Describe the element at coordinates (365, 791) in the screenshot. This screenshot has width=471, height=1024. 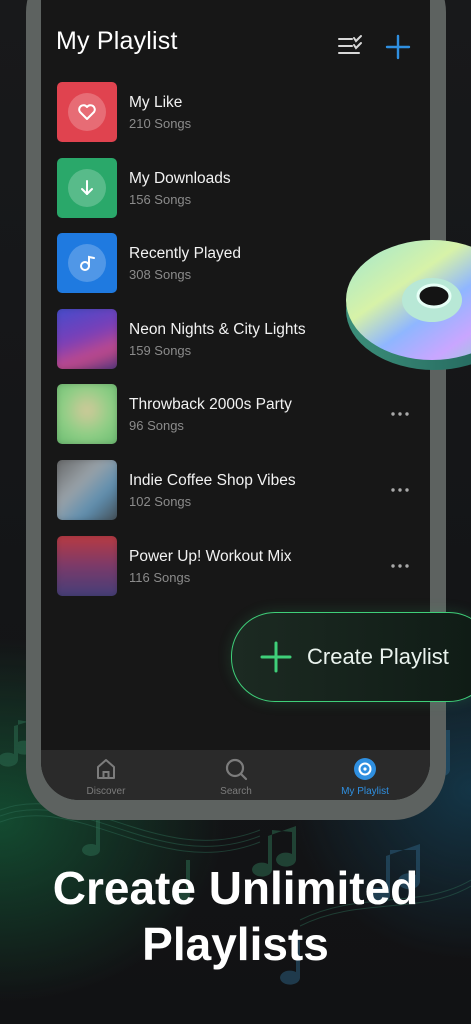
I see `tab-label: My Playlist` at that location.